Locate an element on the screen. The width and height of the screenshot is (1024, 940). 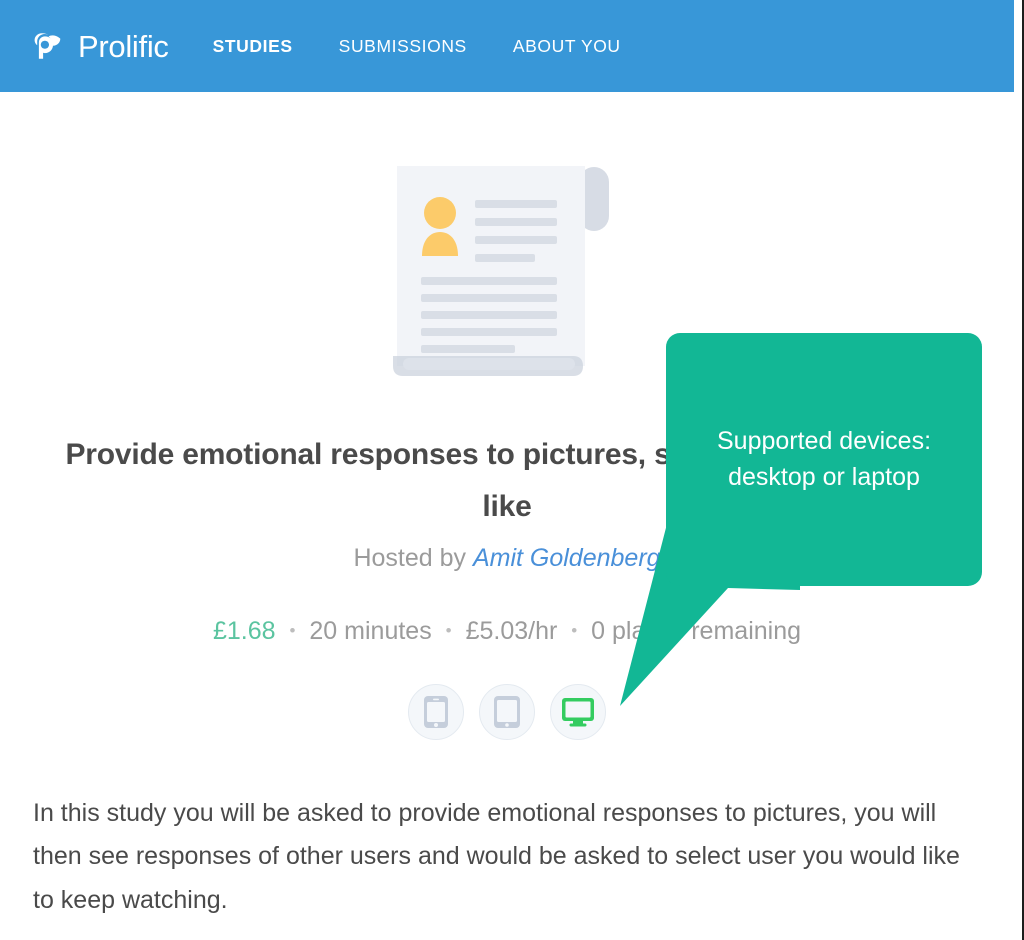
tooltip-text: Supported devices: desktop or laptop is located at coordinates (824, 459).